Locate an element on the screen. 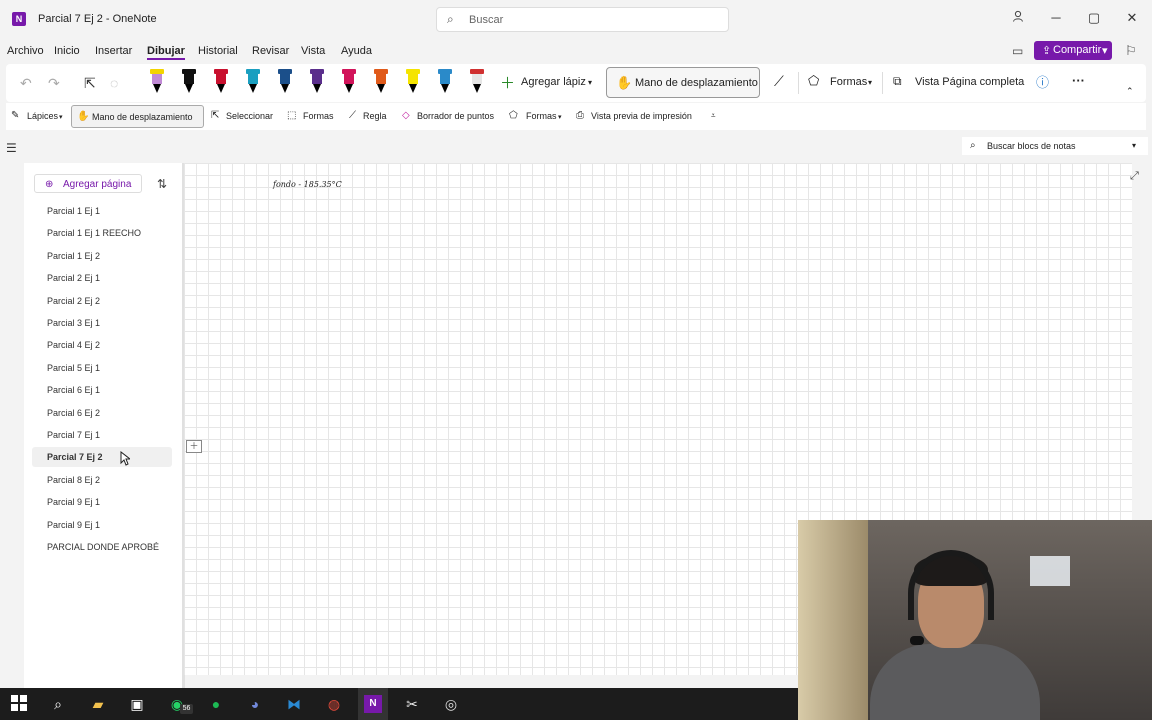 The height and width of the screenshot is (720, 1152). shapes-sub-button: Formas is located at coordinates (318, 116).